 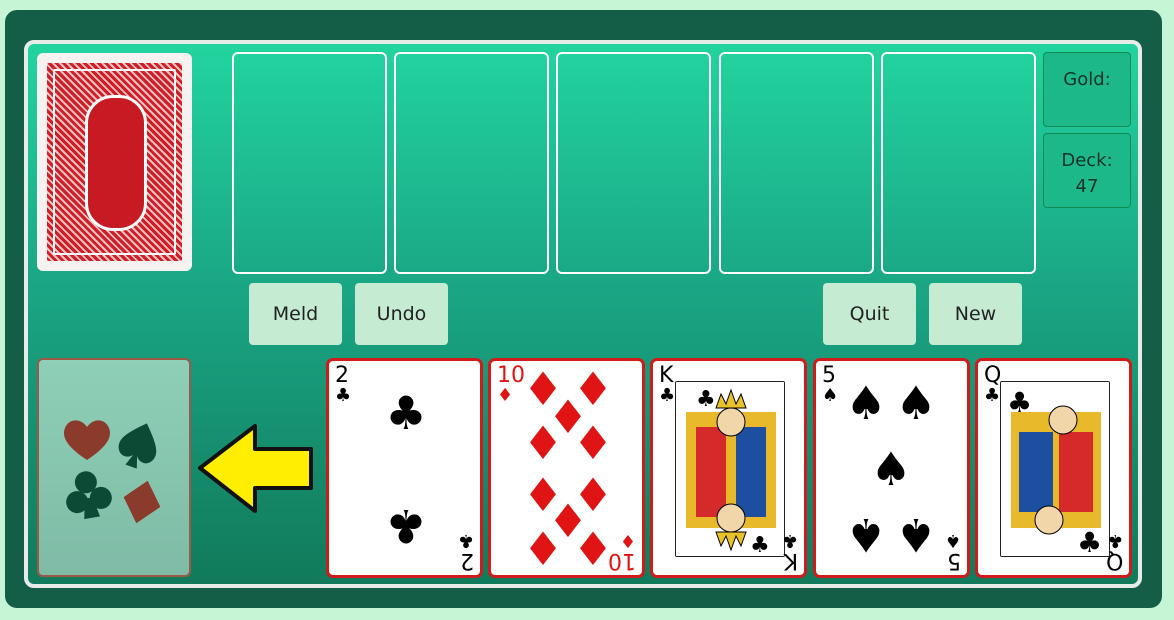 I want to click on card-rank: K, so click(x=790, y=560).